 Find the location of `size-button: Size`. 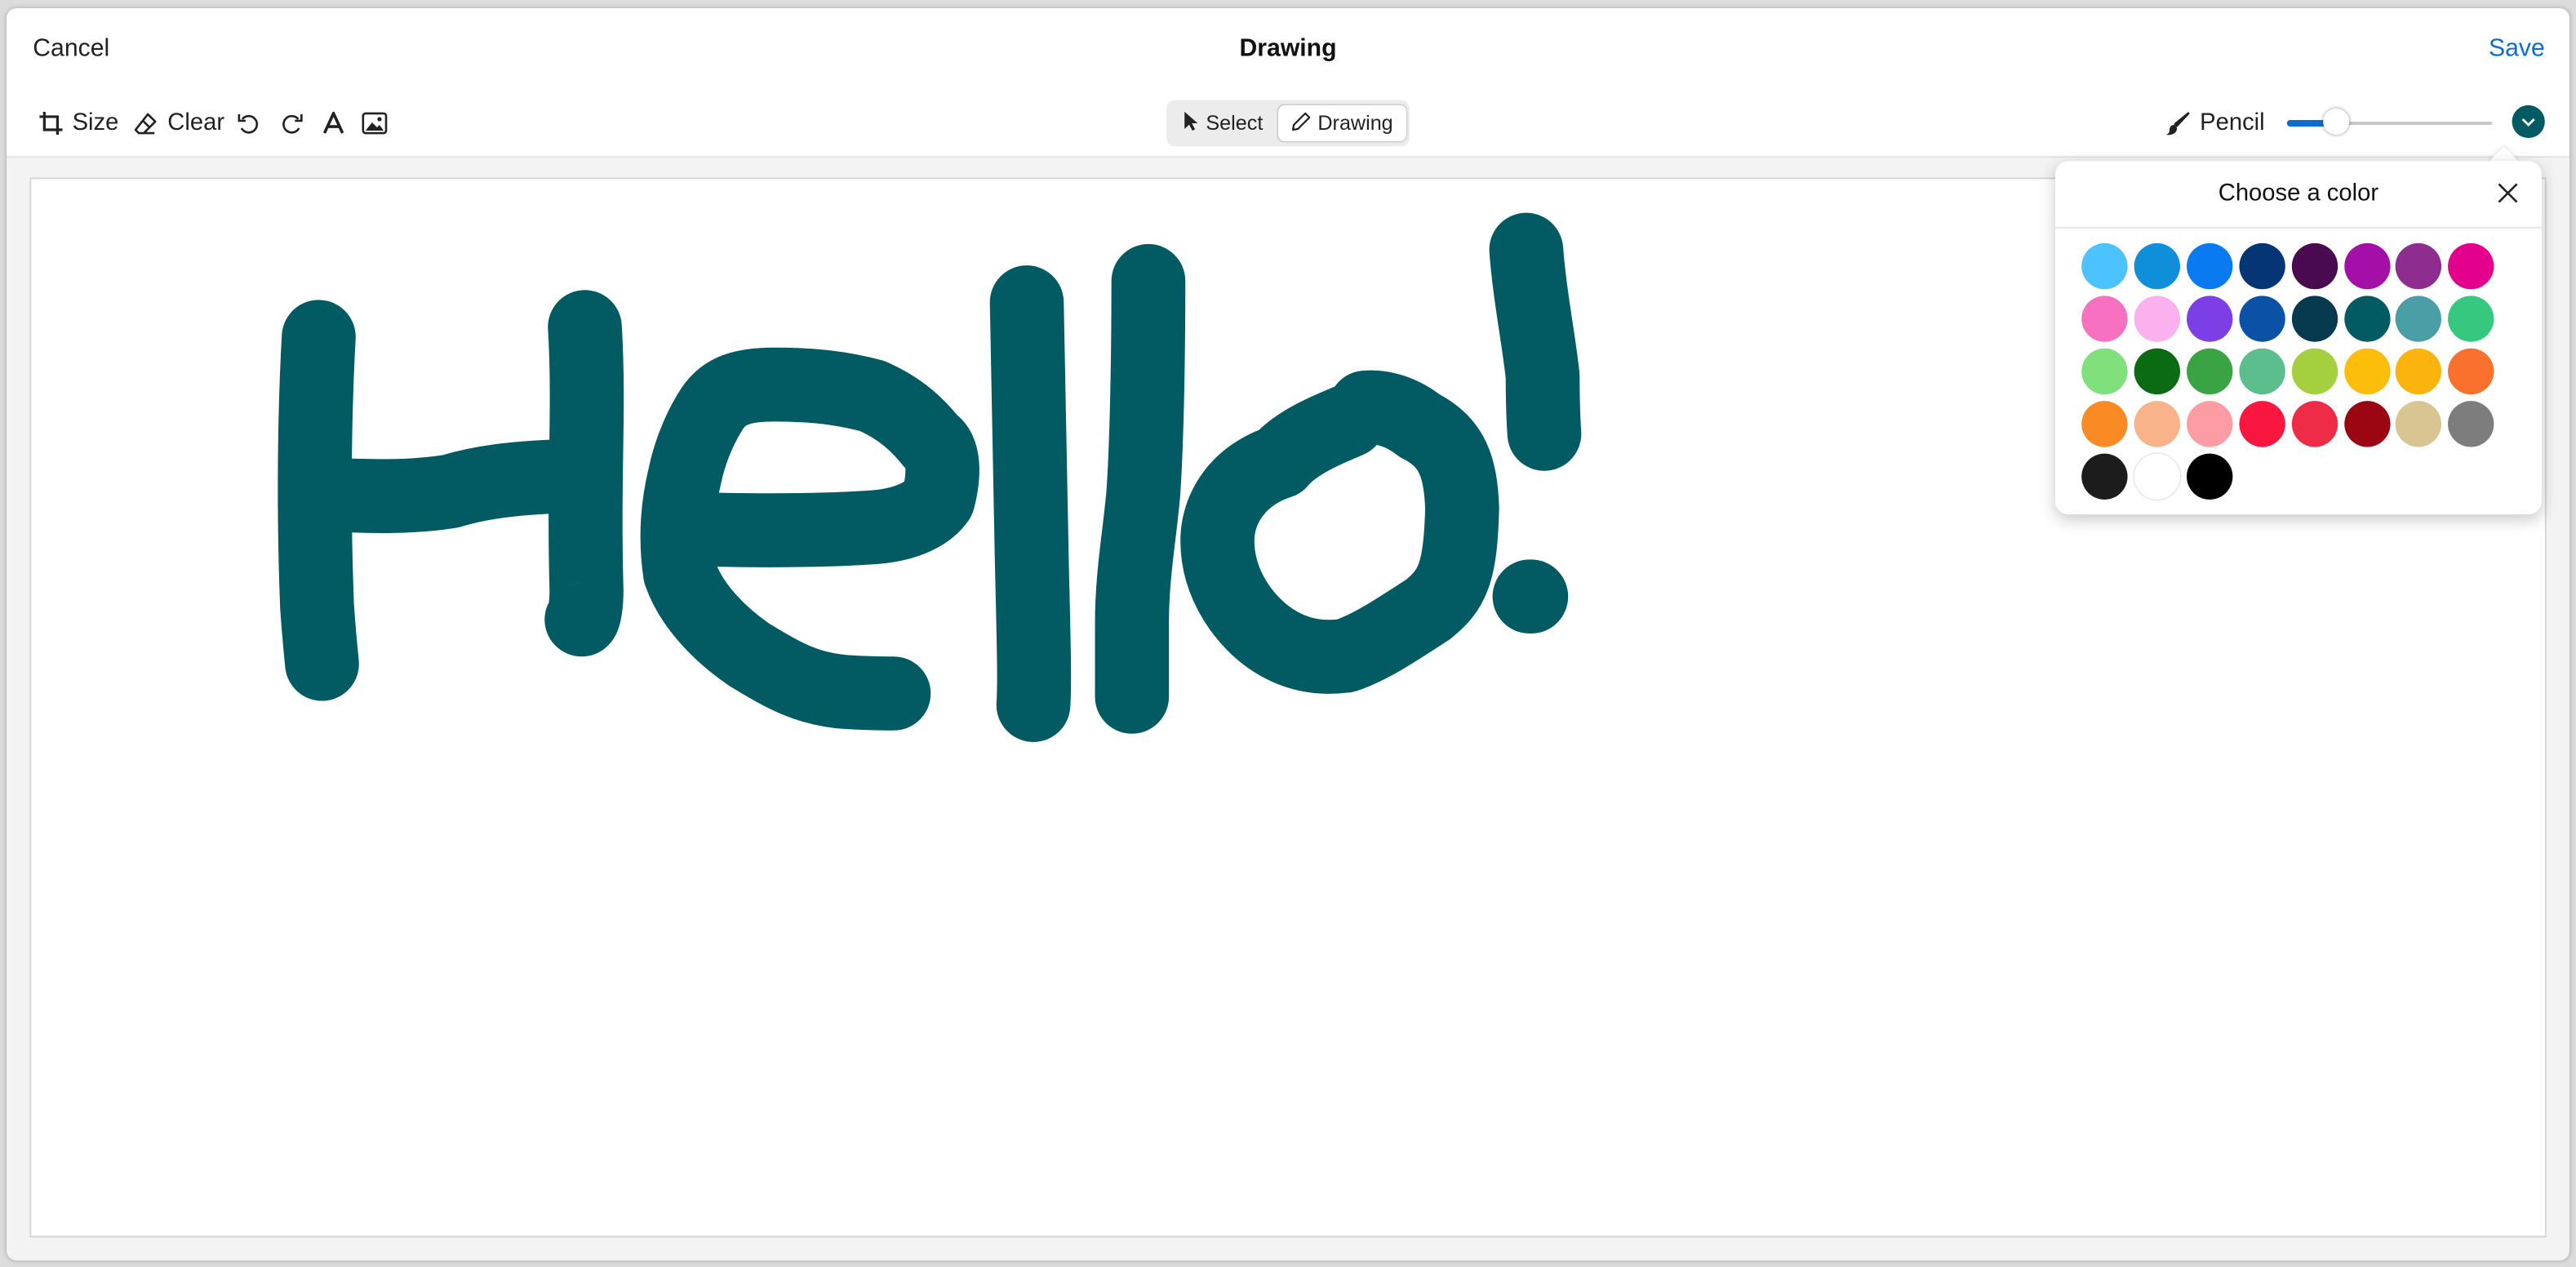

size-button: Size is located at coordinates (78, 123).